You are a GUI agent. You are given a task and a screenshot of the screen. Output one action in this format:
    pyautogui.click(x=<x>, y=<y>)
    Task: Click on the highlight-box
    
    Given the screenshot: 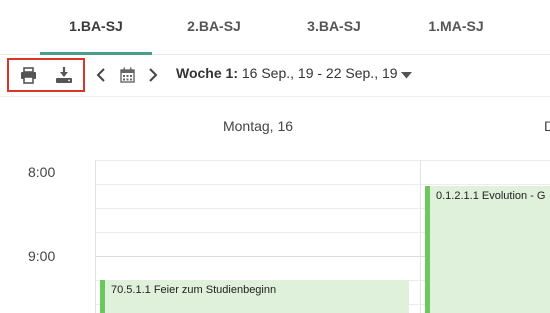 What is the action you would take?
    pyautogui.click(x=46, y=75)
    